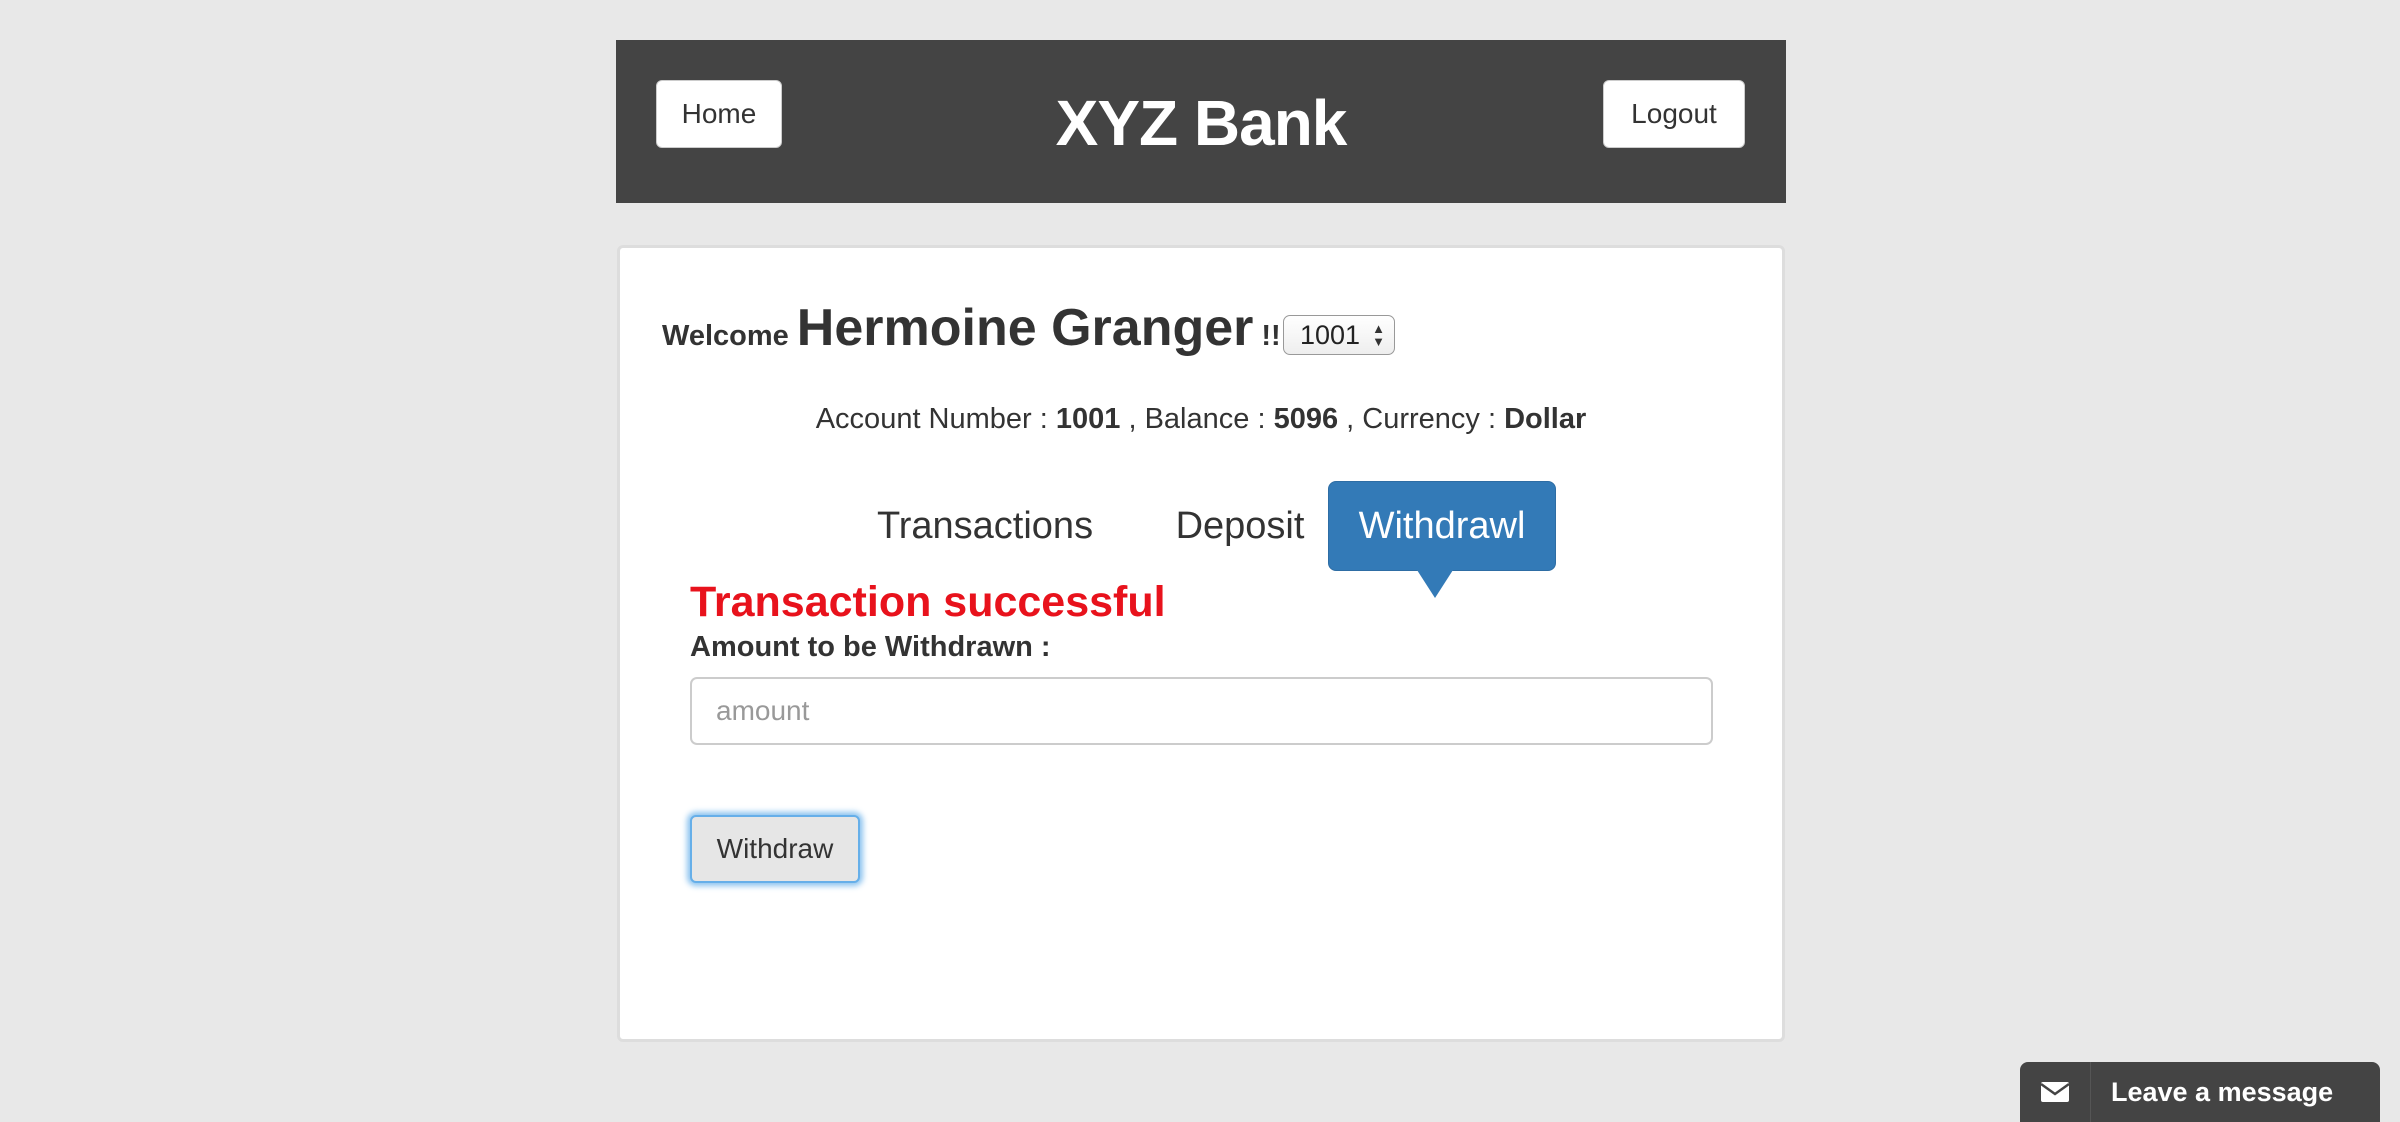 This screenshot has width=2400, height=1122. Describe the element at coordinates (1378, 335) in the screenshot. I see `select-arrows-icon: ▲ ▼` at that location.